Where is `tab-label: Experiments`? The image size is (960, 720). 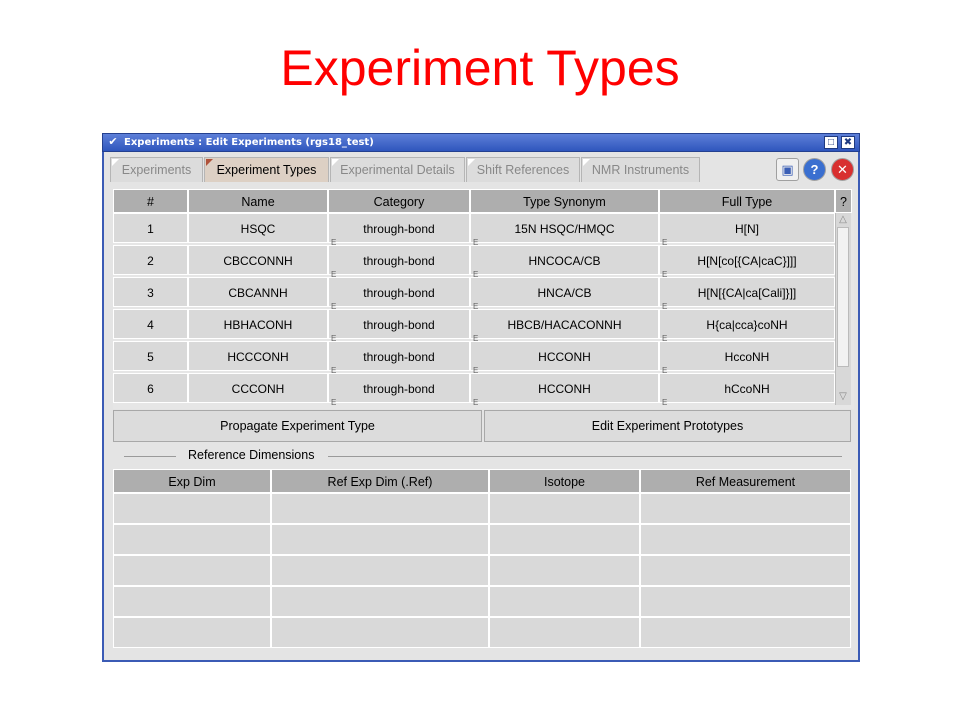
tab-label: Experiments is located at coordinates (156, 170).